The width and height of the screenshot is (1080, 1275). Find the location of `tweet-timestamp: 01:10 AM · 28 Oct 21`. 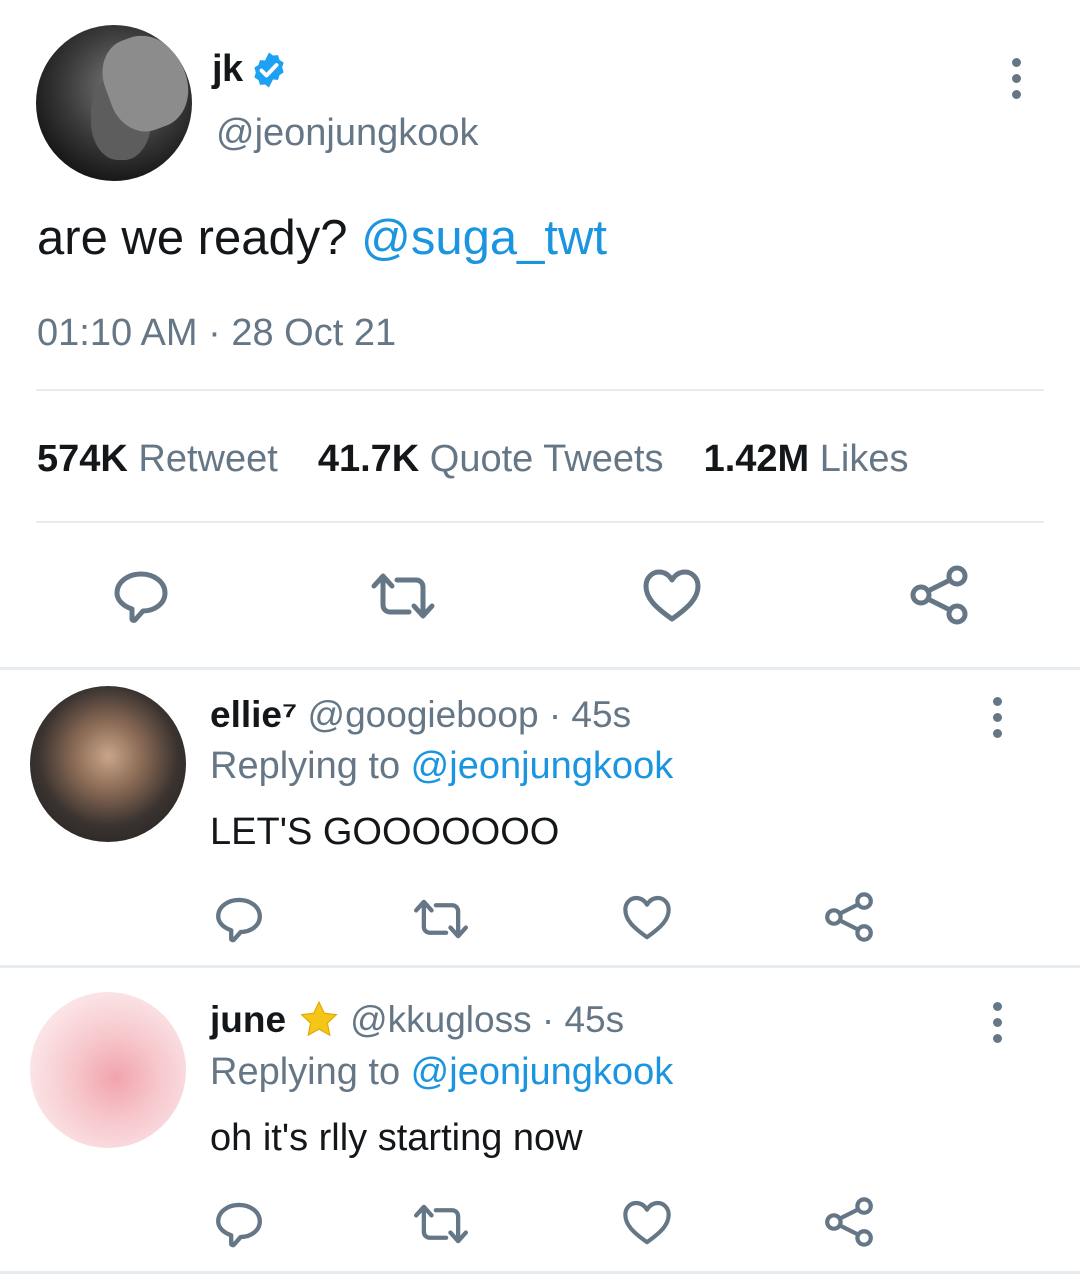

tweet-timestamp: 01:10 AM · 28 Oct 21 is located at coordinates (216, 333).